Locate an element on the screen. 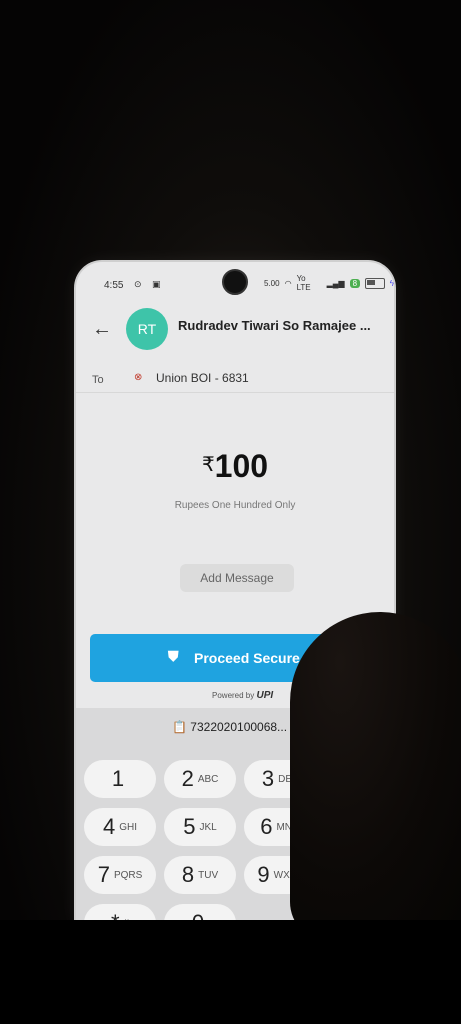 The image size is (461, 1024). key-4: 4 GHI is located at coordinates (120, 827).